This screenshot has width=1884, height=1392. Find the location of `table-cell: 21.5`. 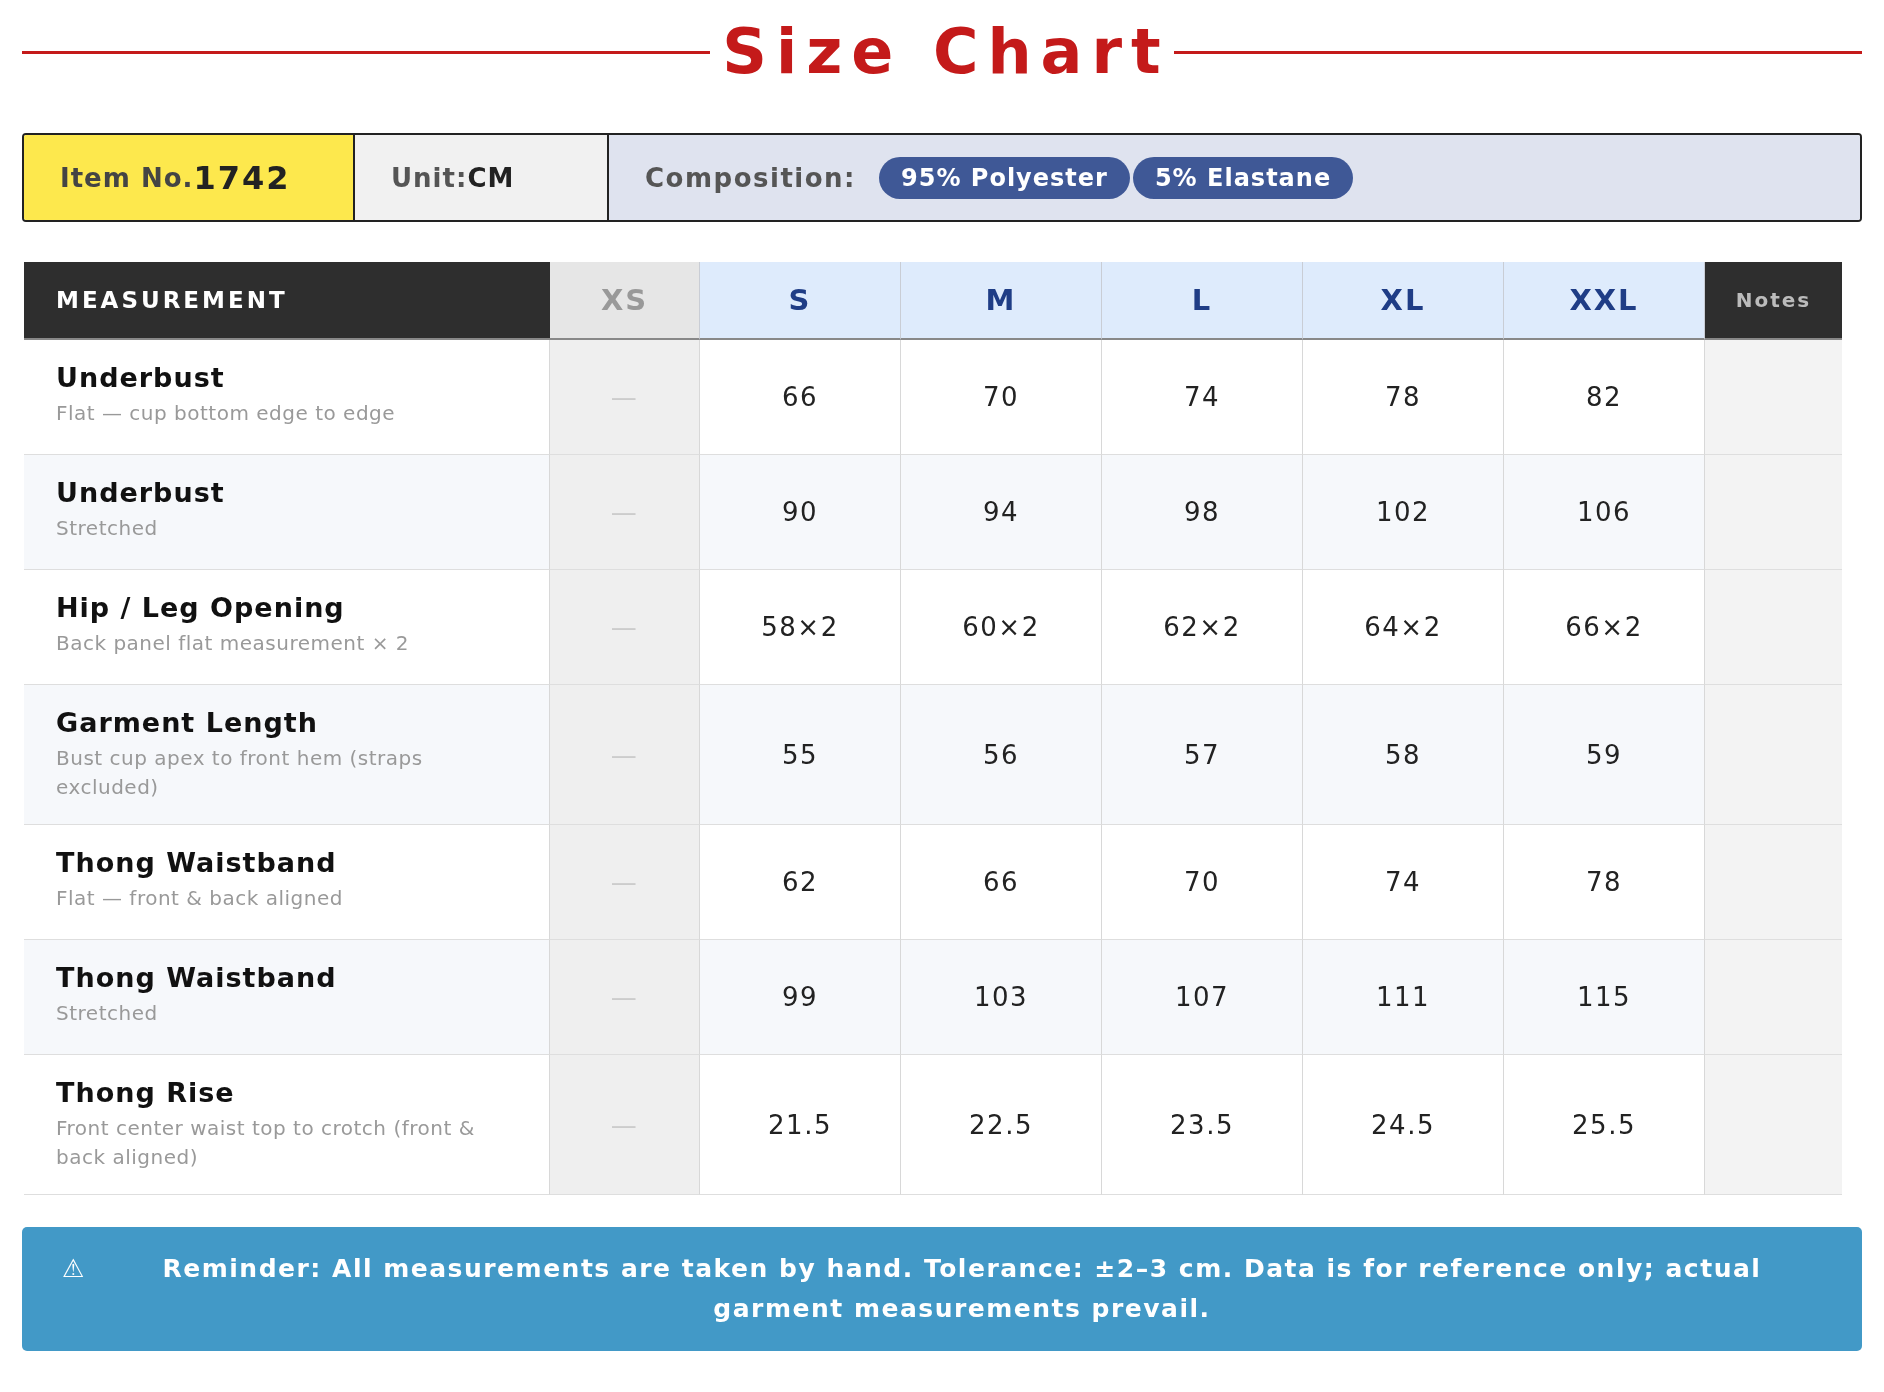

table-cell: 21.5 is located at coordinates (800, 1124).